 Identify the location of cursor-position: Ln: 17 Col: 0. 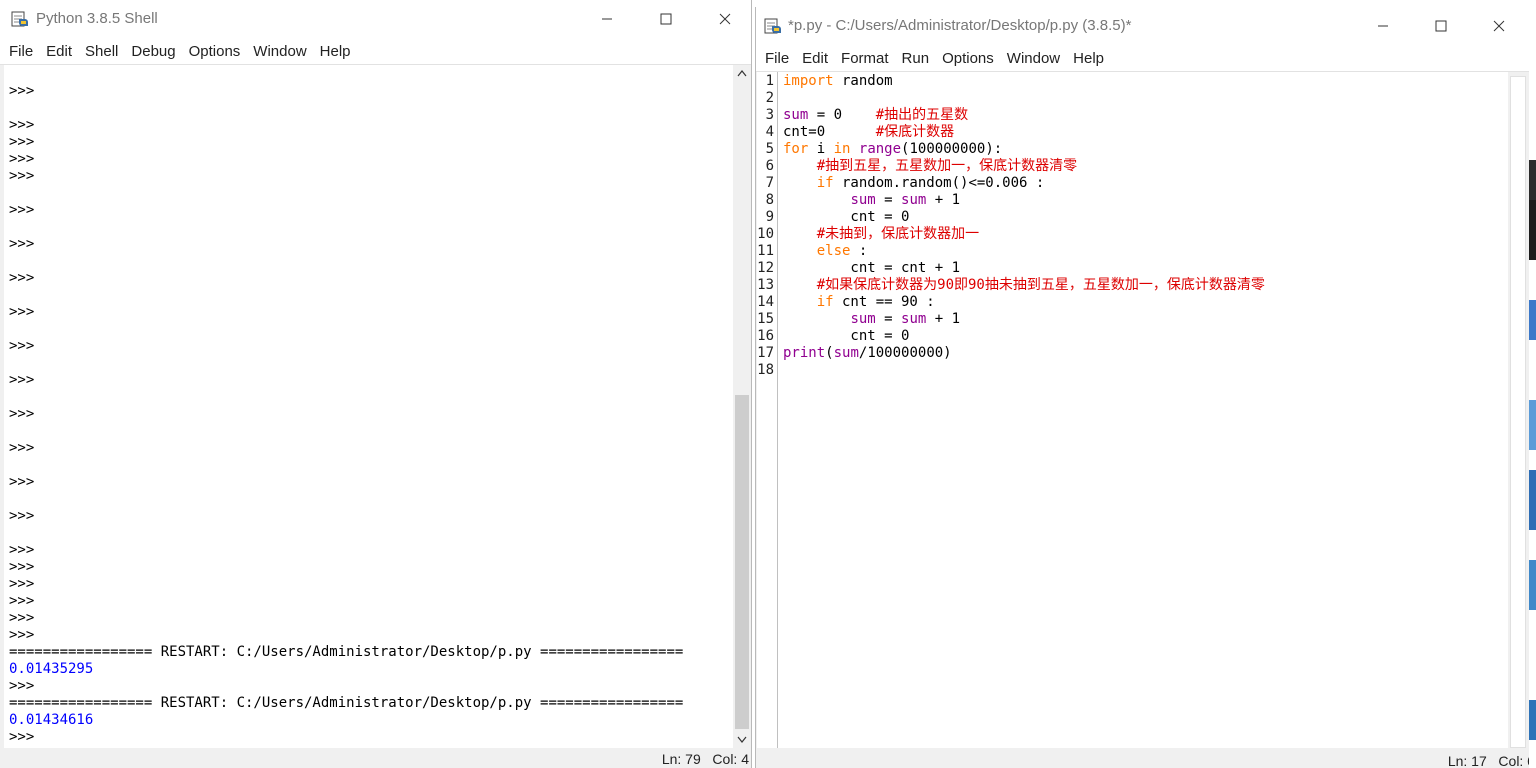
(1488, 760).